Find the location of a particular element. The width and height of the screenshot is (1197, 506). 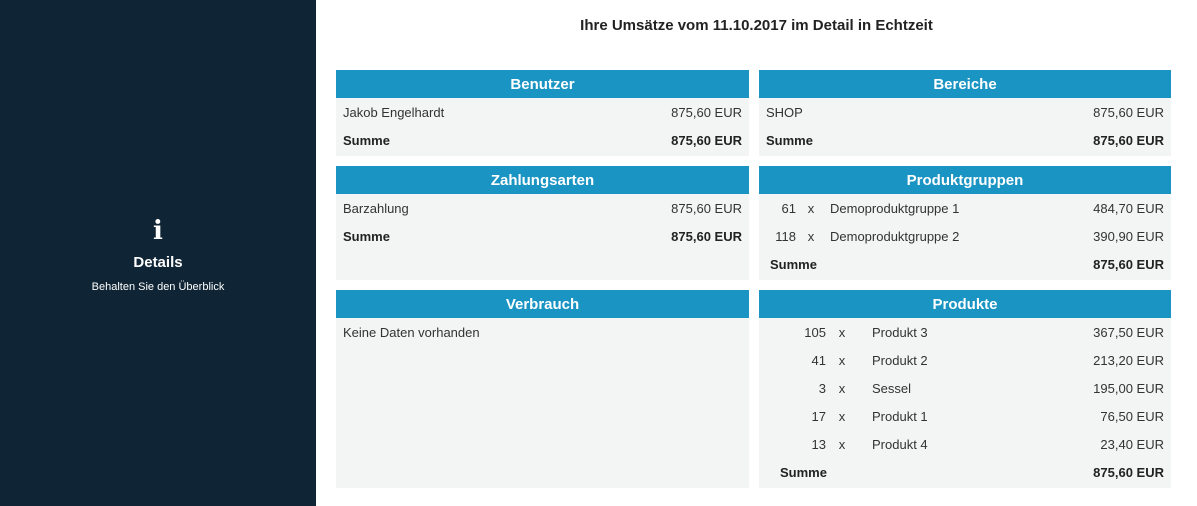

panel-header-zahlungsarten: Zahlungsarten is located at coordinates (542, 180).